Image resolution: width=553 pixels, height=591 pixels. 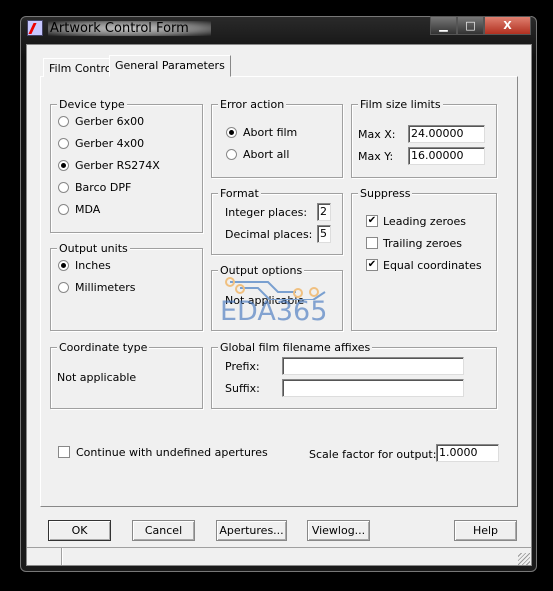 What do you see at coordinates (279, 547) in the screenshot?
I see `status-bar-divider` at bounding box center [279, 547].